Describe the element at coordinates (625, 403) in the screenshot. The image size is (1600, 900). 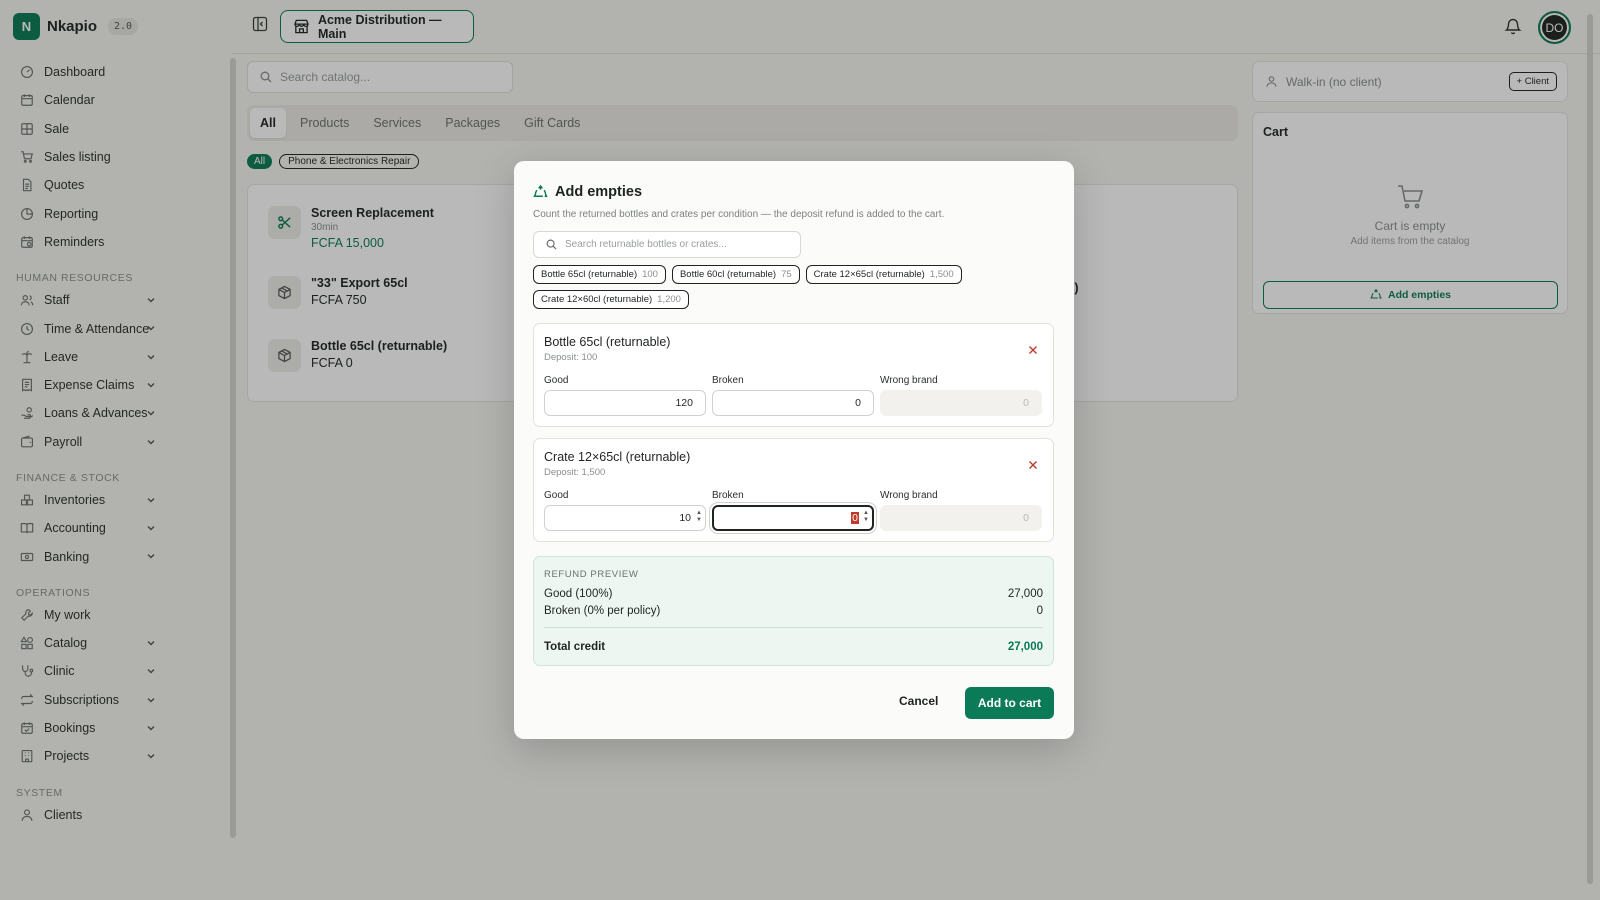
I see `good-quantity-input: 120` at that location.